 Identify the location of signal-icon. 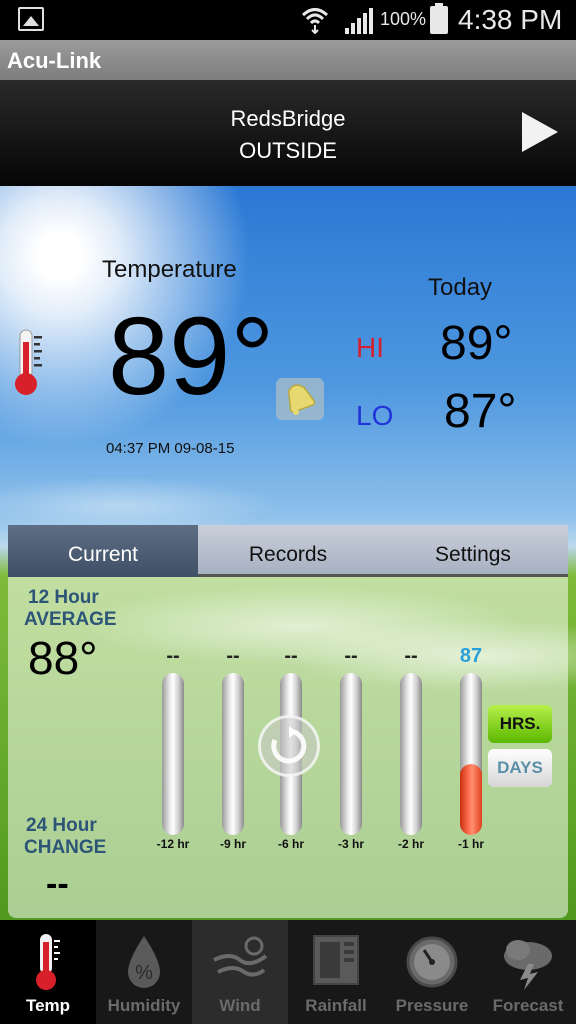
(359, 21).